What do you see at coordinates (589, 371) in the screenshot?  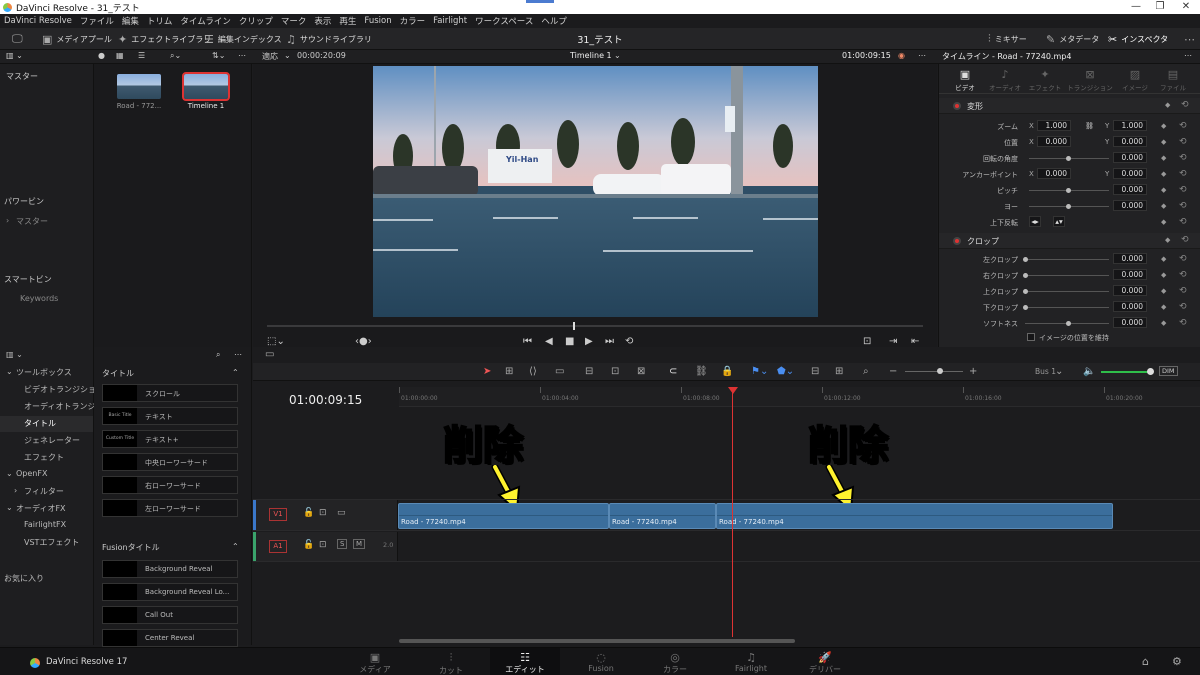 I see `insert-clip-icon: ⊟` at bounding box center [589, 371].